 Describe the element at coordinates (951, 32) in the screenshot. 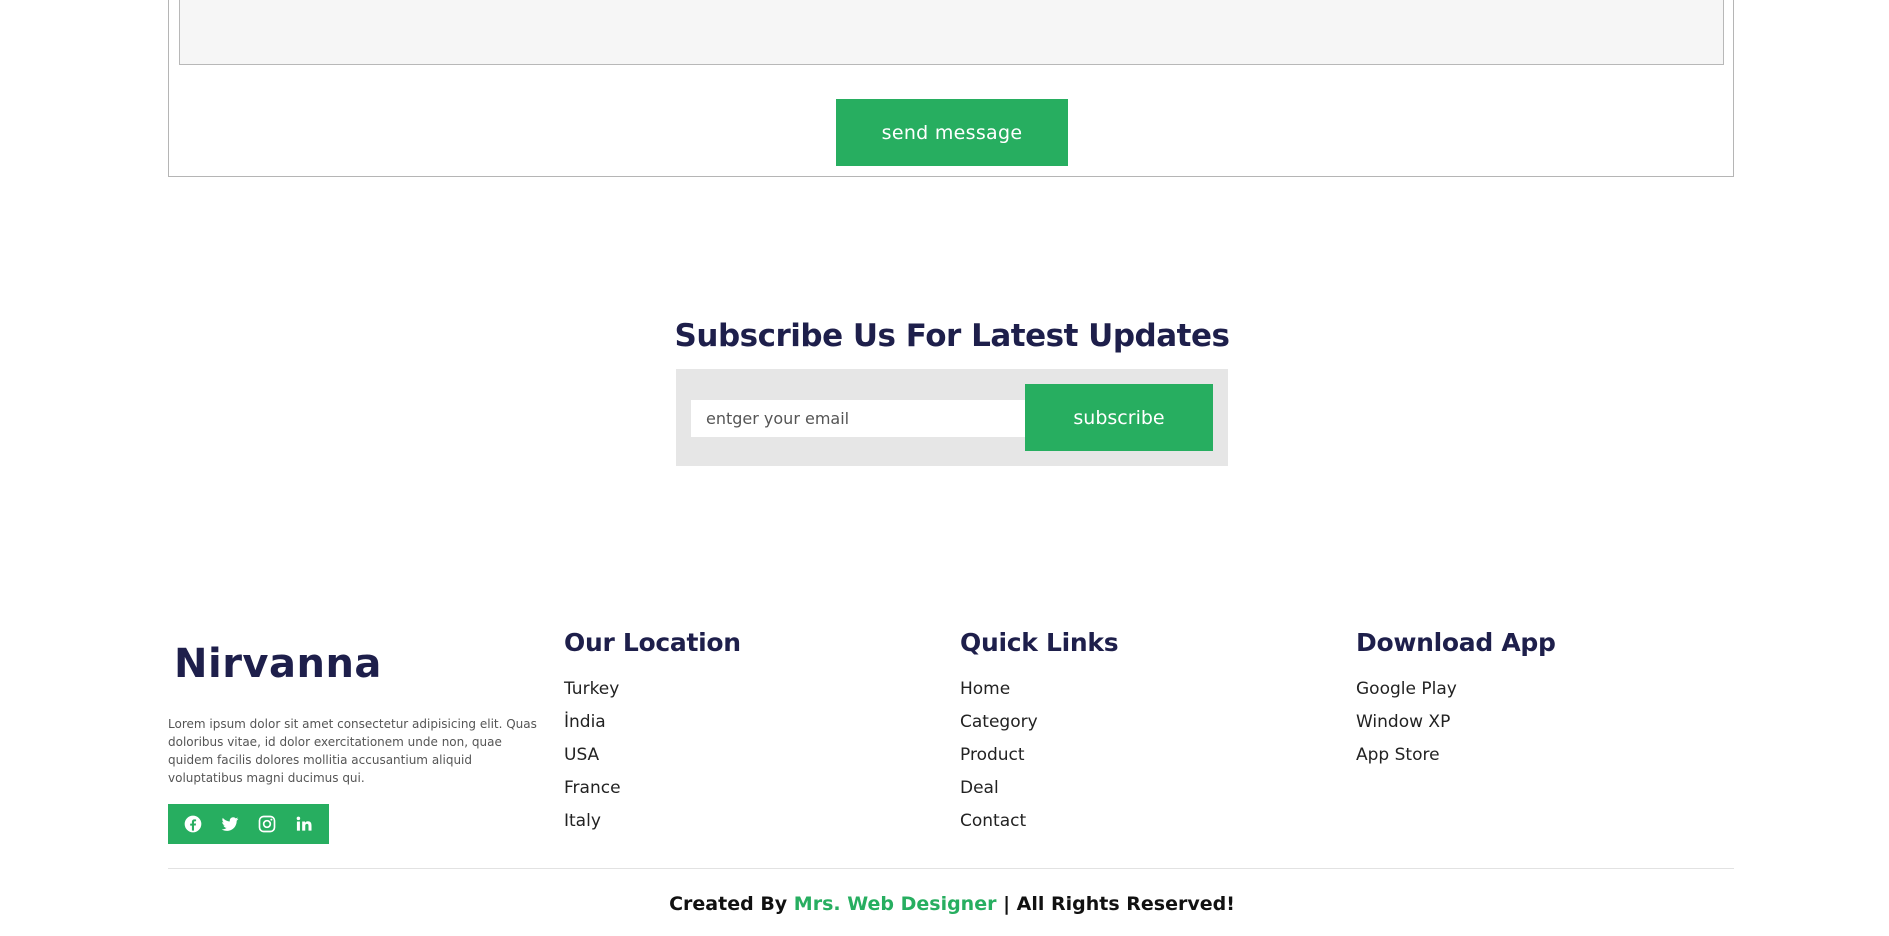

I see `message-textarea` at that location.